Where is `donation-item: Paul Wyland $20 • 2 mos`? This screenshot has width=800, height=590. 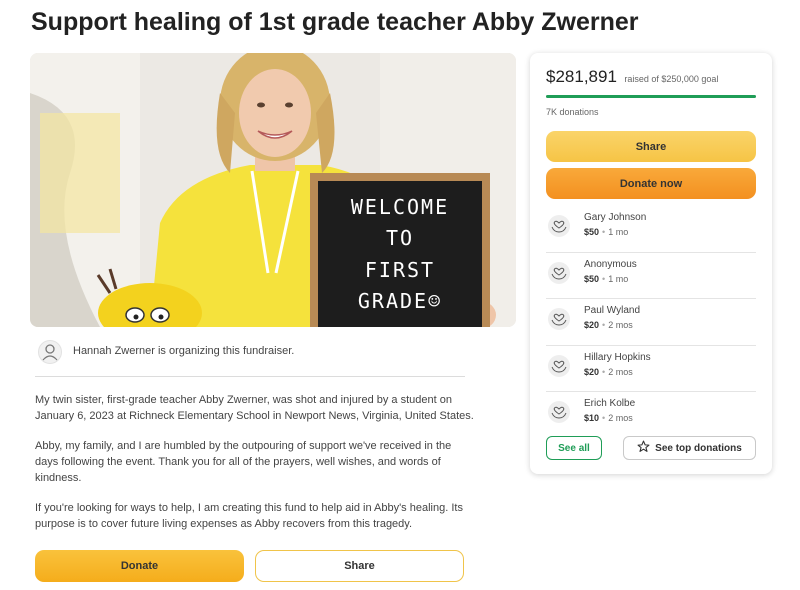
donation-item: Paul Wyland $20 • 2 mos is located at coordinates (651, 322).